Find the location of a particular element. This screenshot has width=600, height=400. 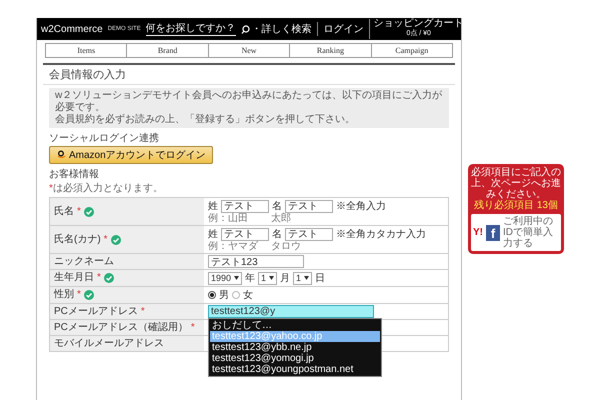

nav-tab: Items is located at coordinates (86, 50).